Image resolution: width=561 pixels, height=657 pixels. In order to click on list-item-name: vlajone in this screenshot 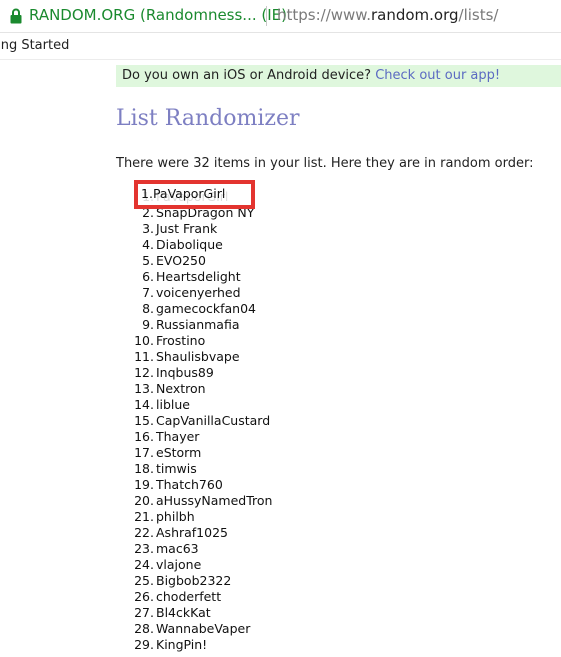, I will do `click(179, 564)`.